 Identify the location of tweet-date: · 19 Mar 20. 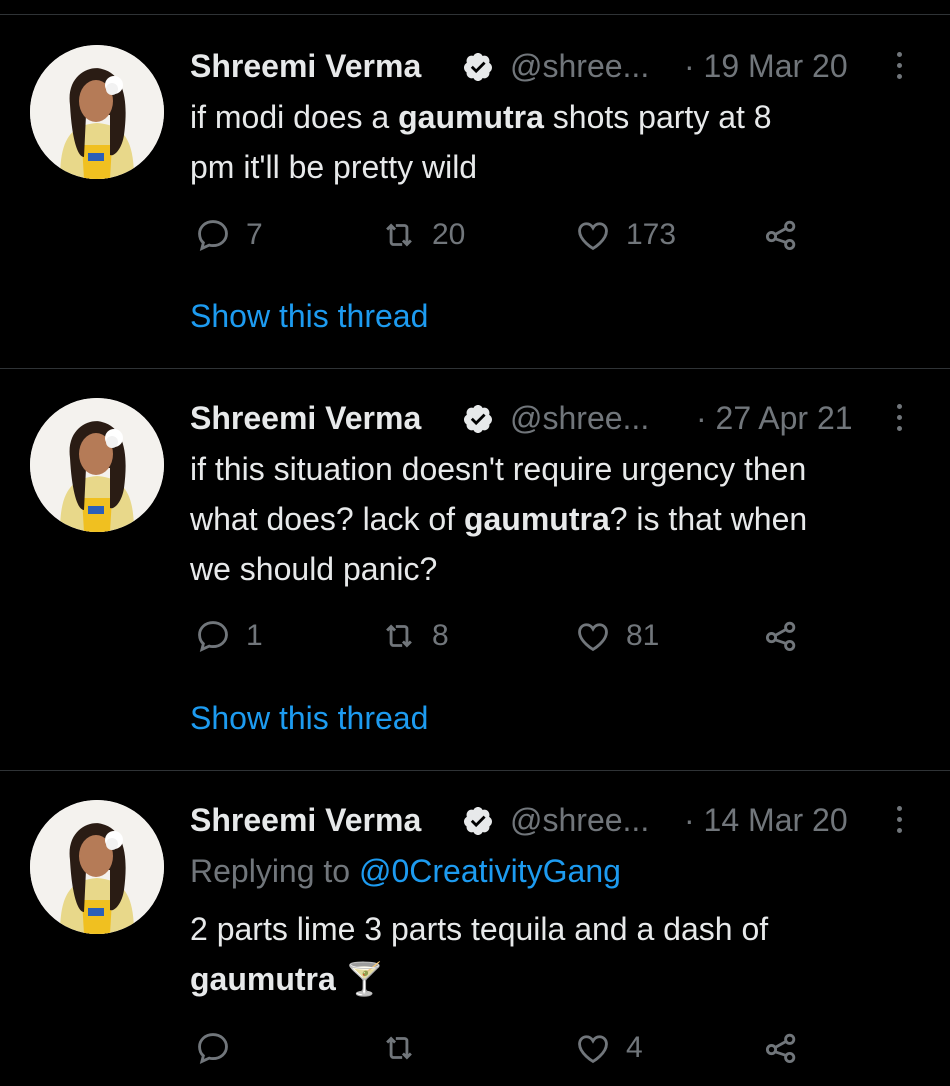
(766, 66).